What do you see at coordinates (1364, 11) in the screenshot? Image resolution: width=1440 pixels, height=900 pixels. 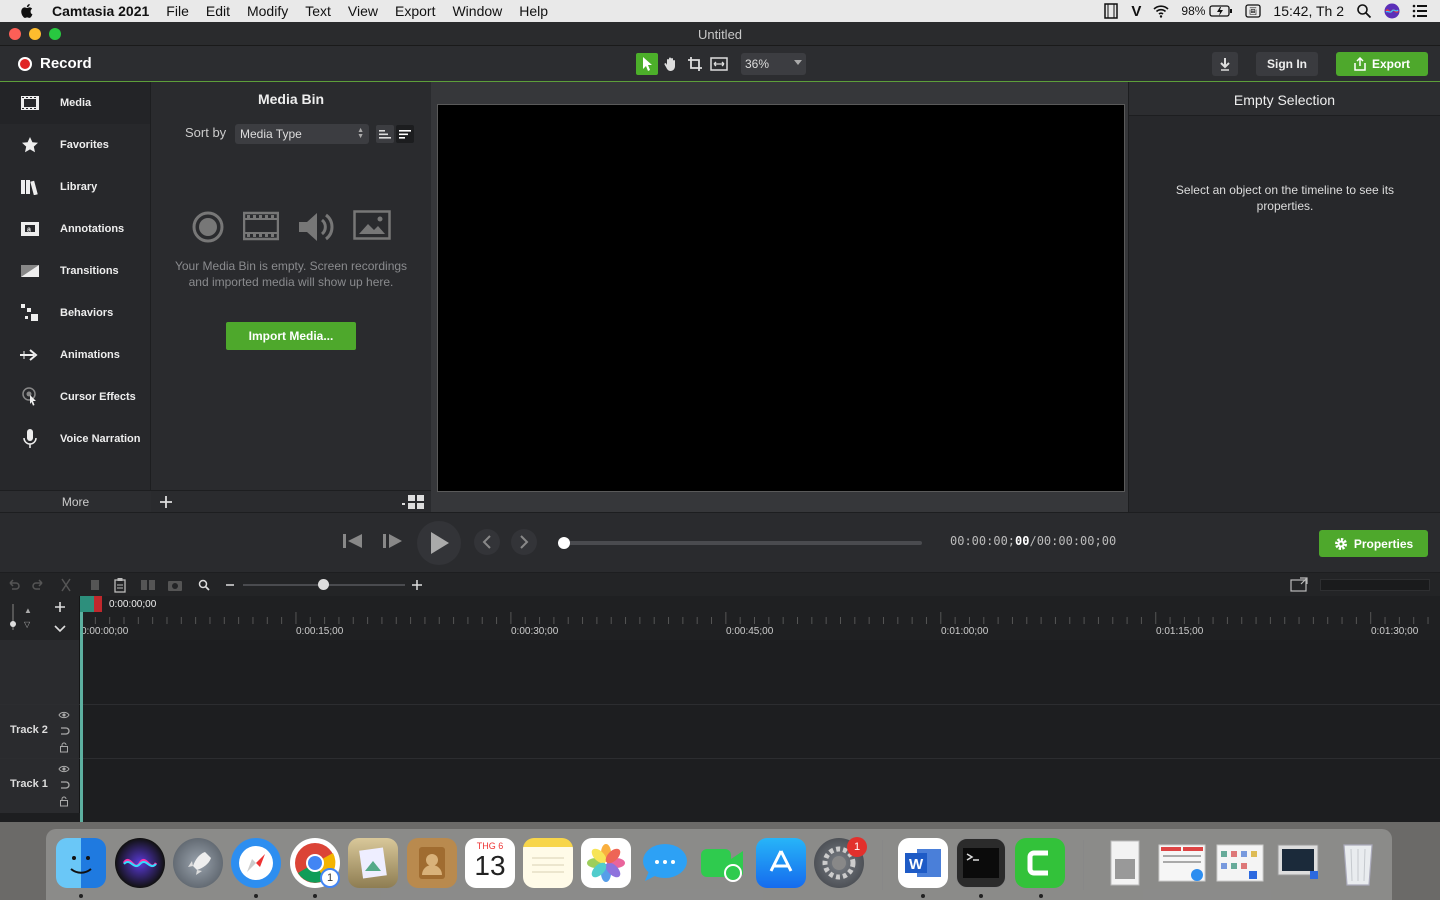 I see `spotlight-search-icon` at bounding box center [1364, 11].